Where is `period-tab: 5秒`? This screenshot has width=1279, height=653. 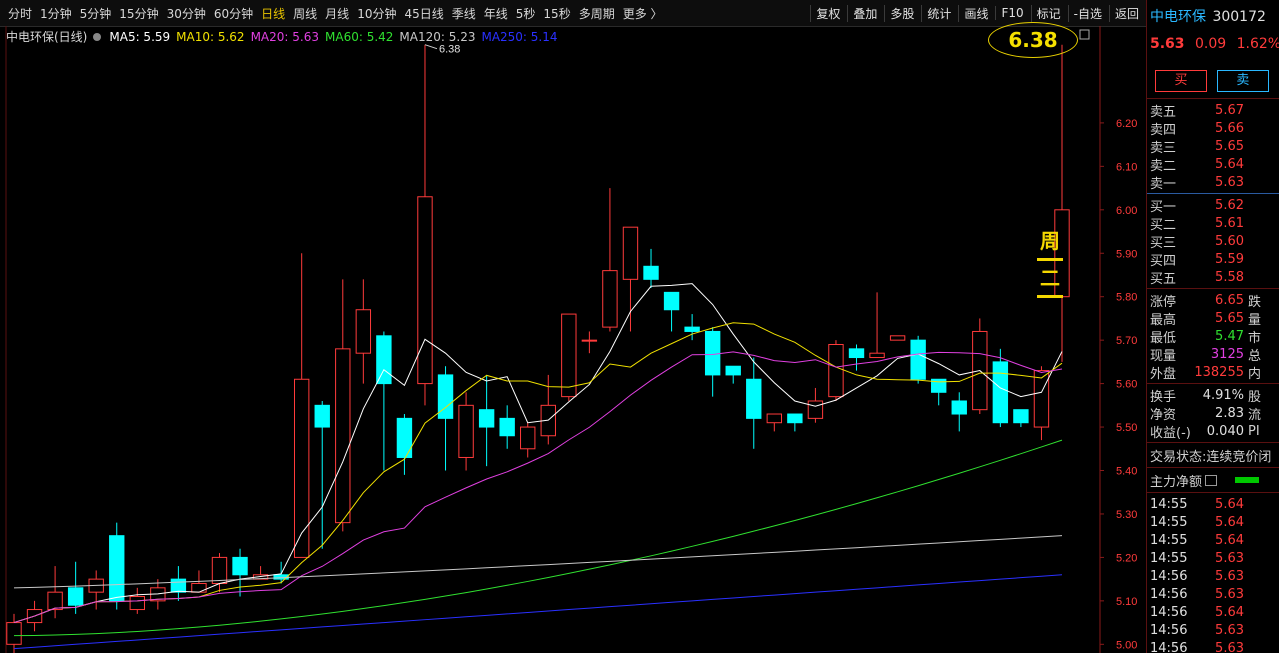
period-tab: 5秒 is located at coordinates (526, 13).